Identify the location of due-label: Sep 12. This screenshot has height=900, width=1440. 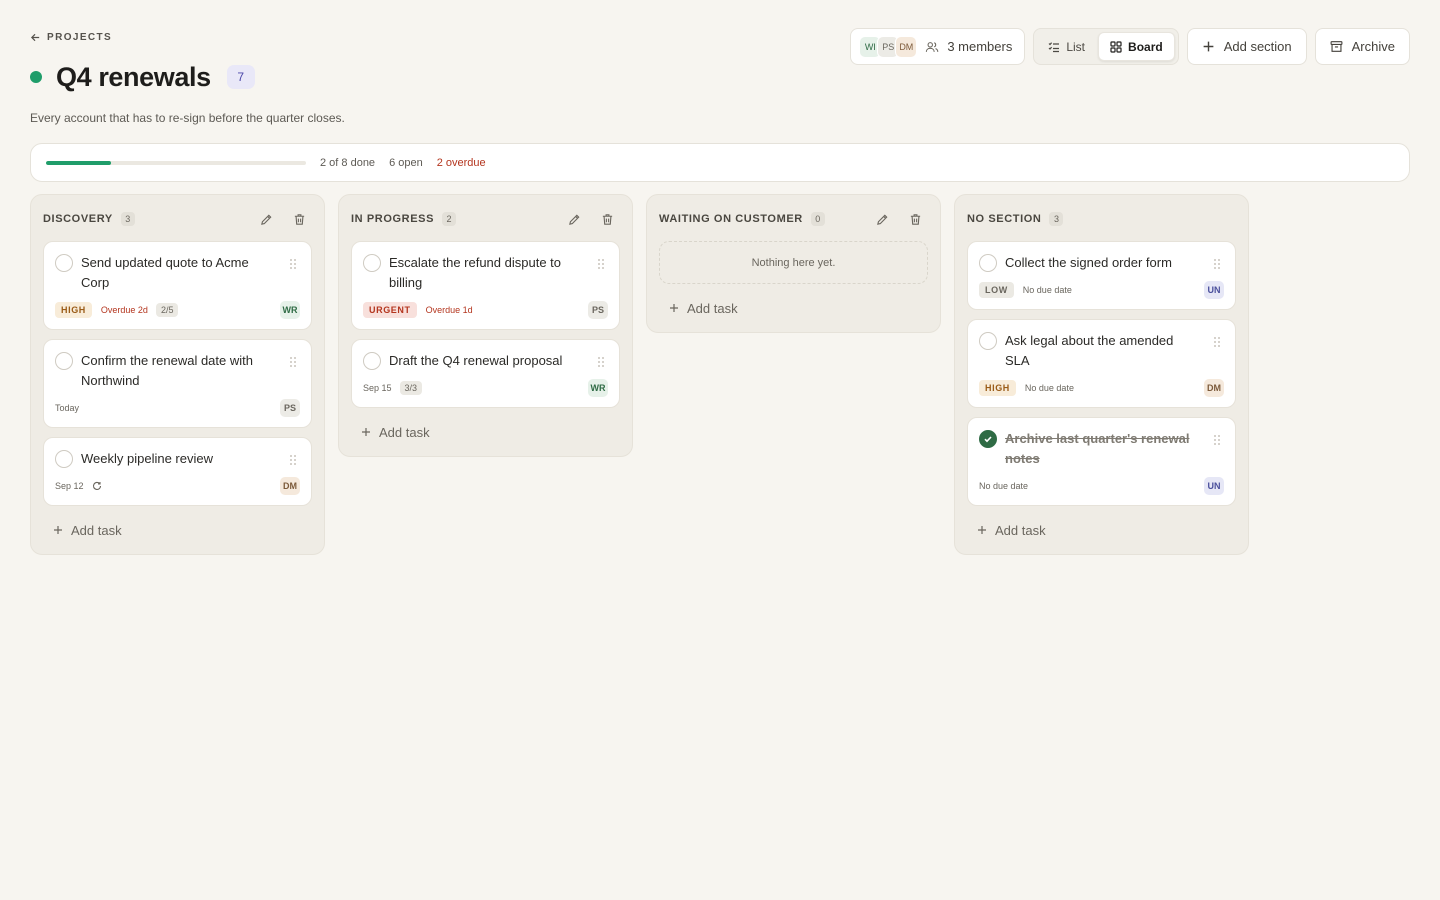
(69, 486).